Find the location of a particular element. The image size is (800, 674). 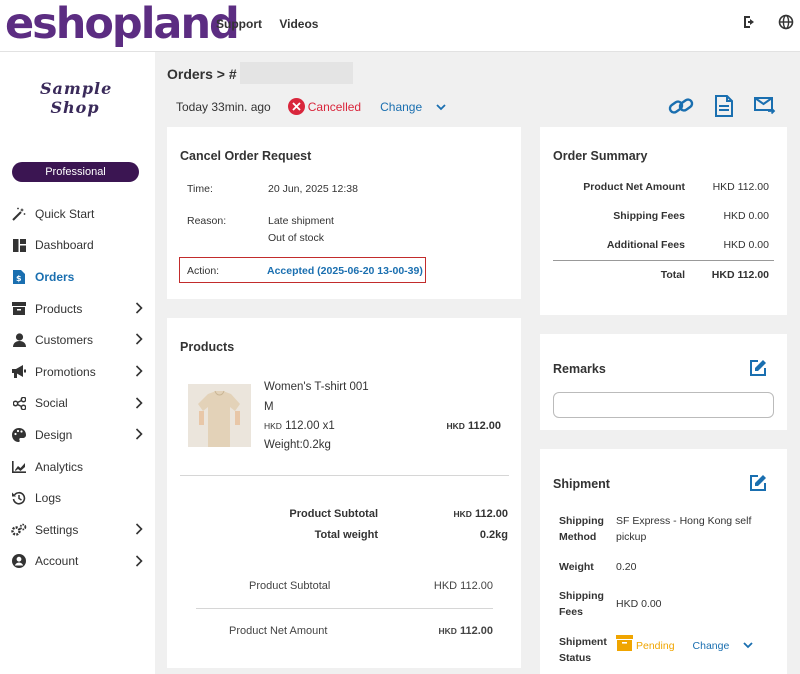

order-number-redacted is located at coordinates (296, 73).